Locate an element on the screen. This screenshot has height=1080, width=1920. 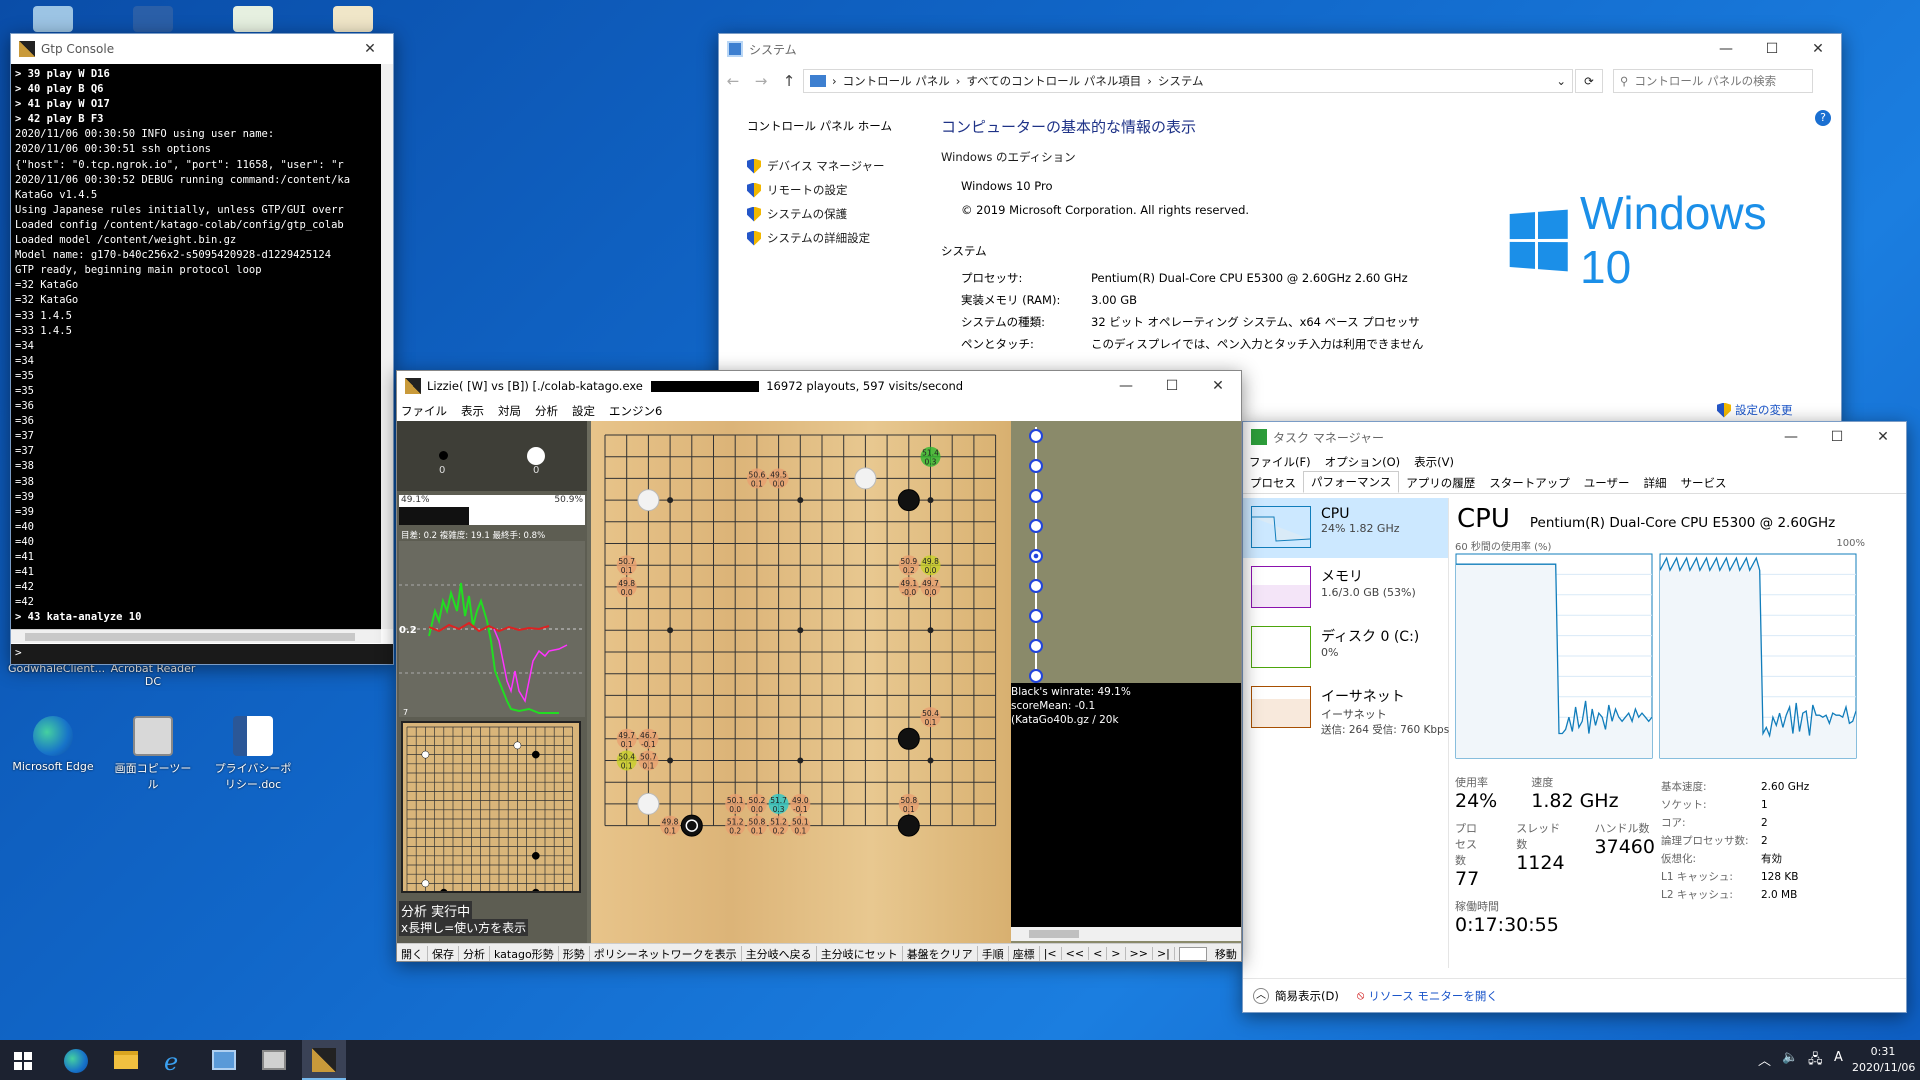
side-memory: メモリ 1.6/3.0 GB (53%) is located at coordinates (1345, 588).